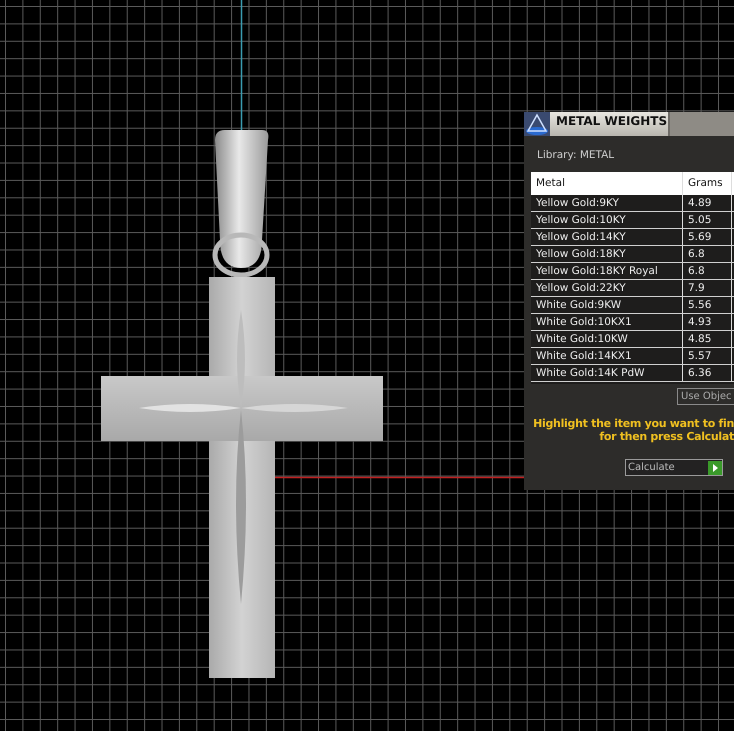  Describe the element at coordinates (707, 237) in the screenshot. I see `table-cell: 5.69` at that location.